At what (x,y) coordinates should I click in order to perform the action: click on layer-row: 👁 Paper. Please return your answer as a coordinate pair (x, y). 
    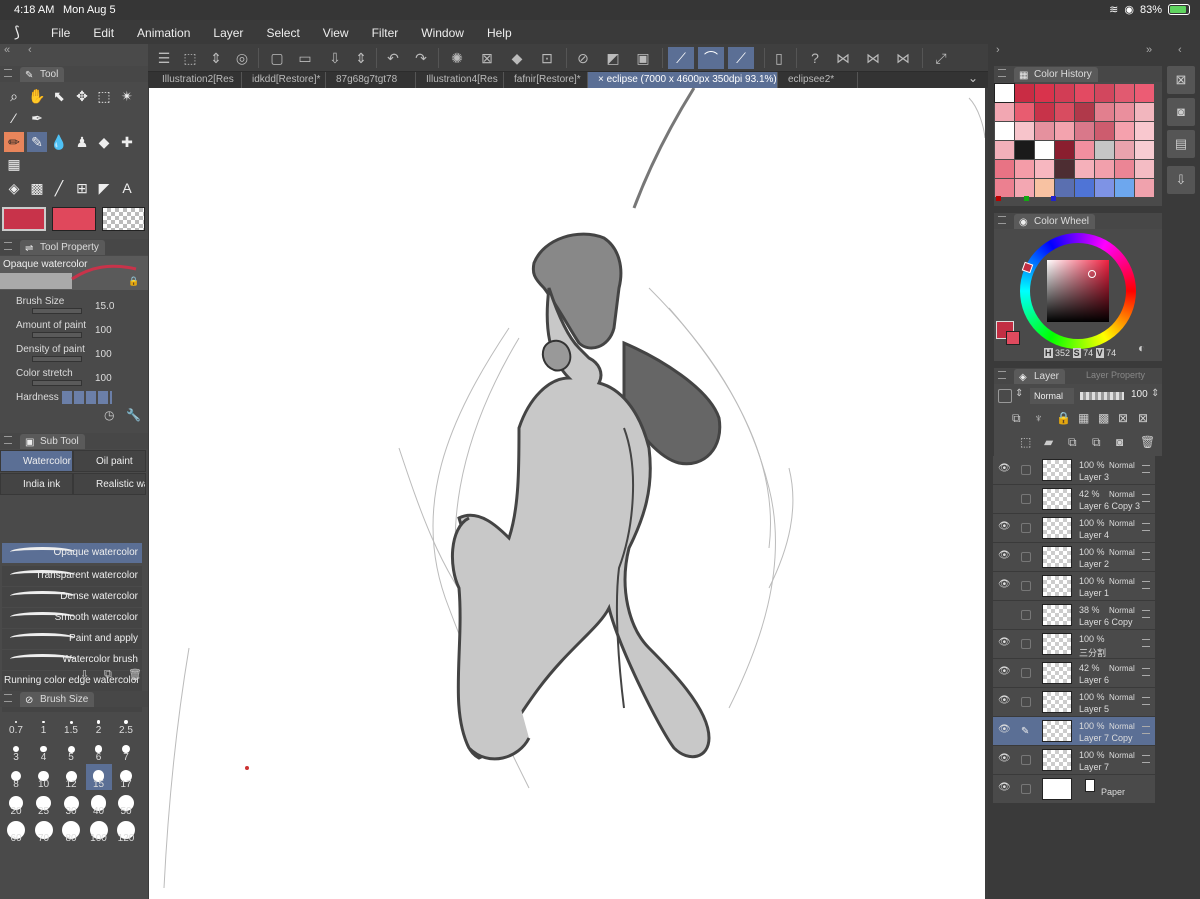
    Looking at the image, I should click on (1074, 789).